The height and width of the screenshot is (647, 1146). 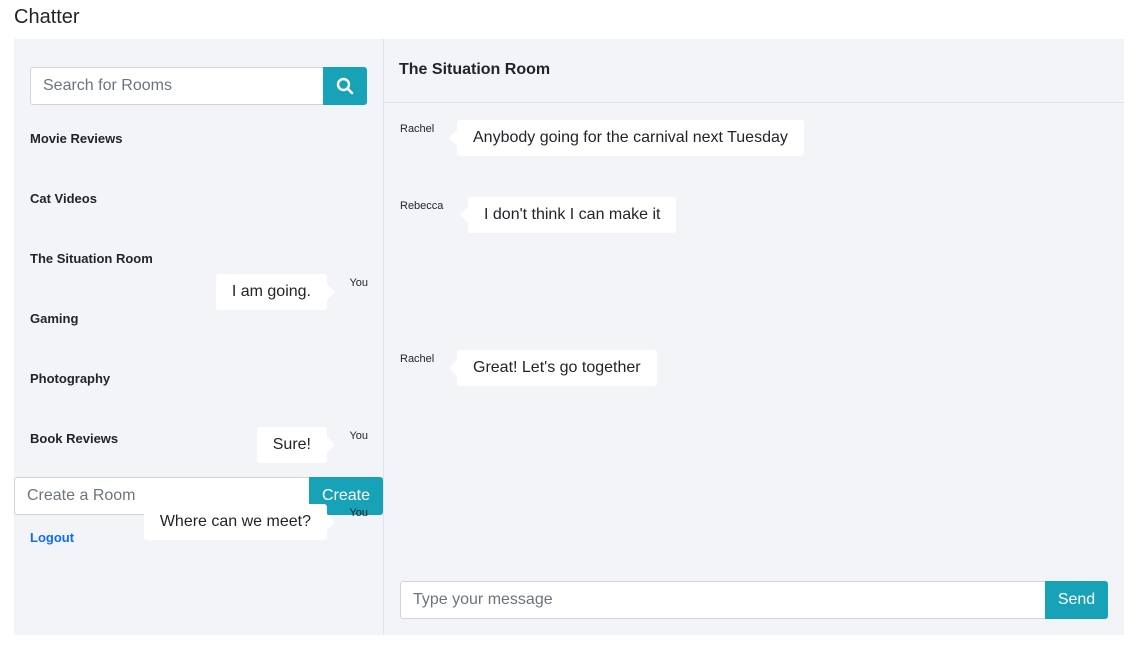 I want to click on message-bubble: Great! Let's go together, so click(x=553, y=368).